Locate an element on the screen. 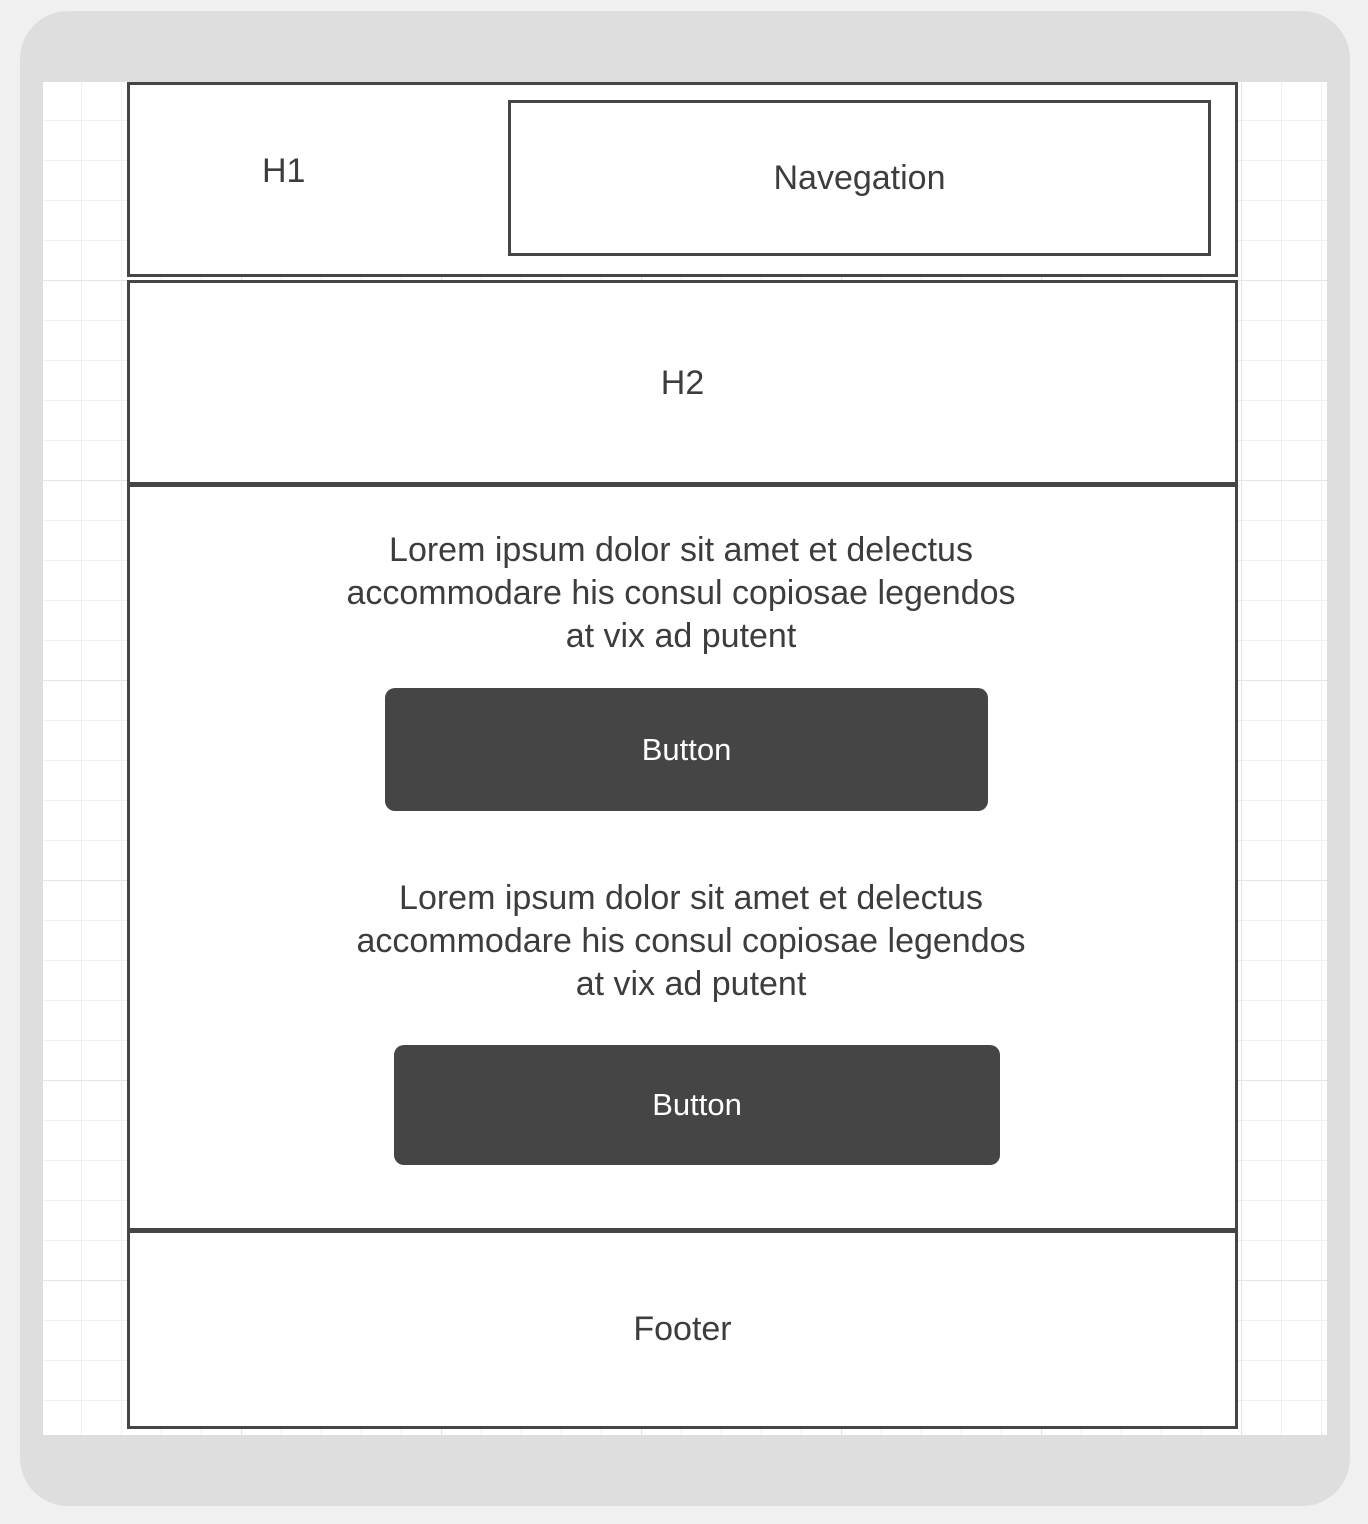  navigation-label: Navegation is located at coordinates (859, 177).